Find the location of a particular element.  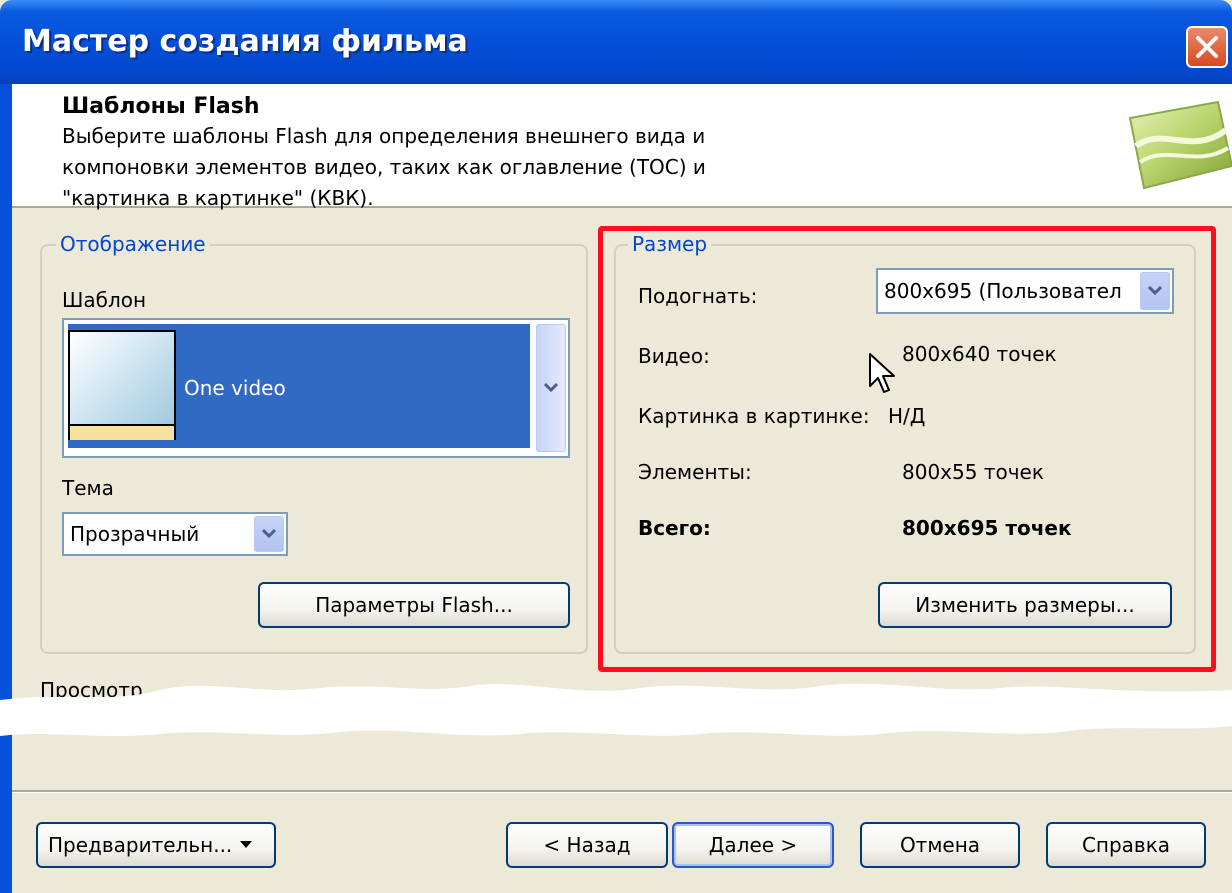

page-title: Шаблоны Flash is located at coordinates (161, 106).